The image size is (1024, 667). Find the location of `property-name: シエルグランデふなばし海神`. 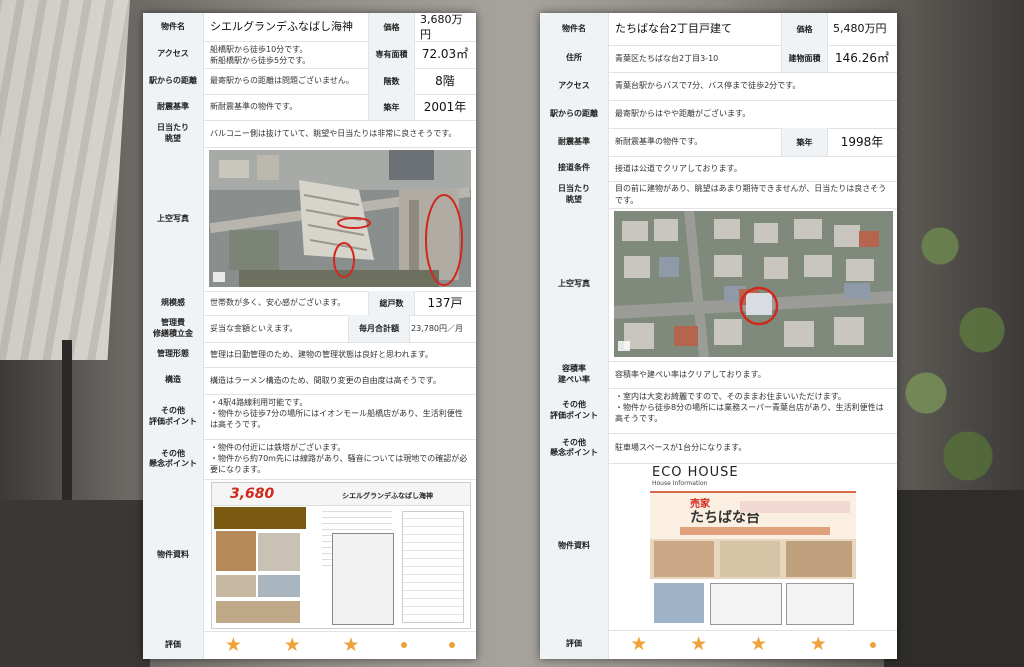

property-name: シエルグランデふなばし海神 is located at coordinates (281, 27).